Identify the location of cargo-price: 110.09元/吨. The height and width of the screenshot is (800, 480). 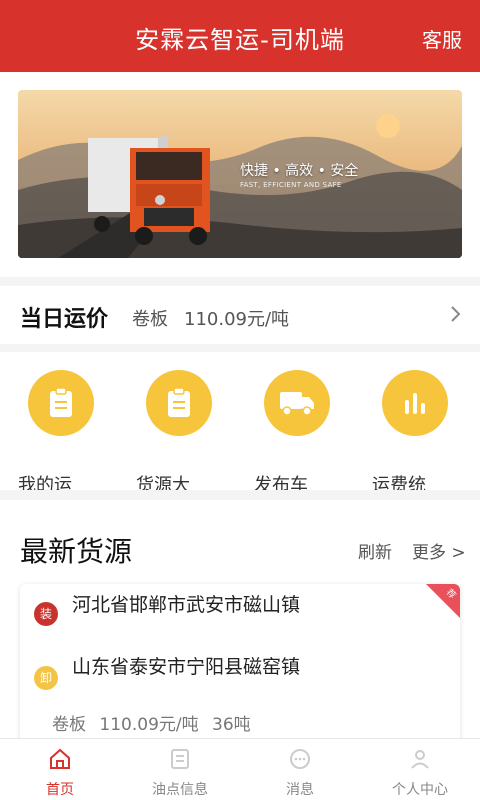
(149, 725).